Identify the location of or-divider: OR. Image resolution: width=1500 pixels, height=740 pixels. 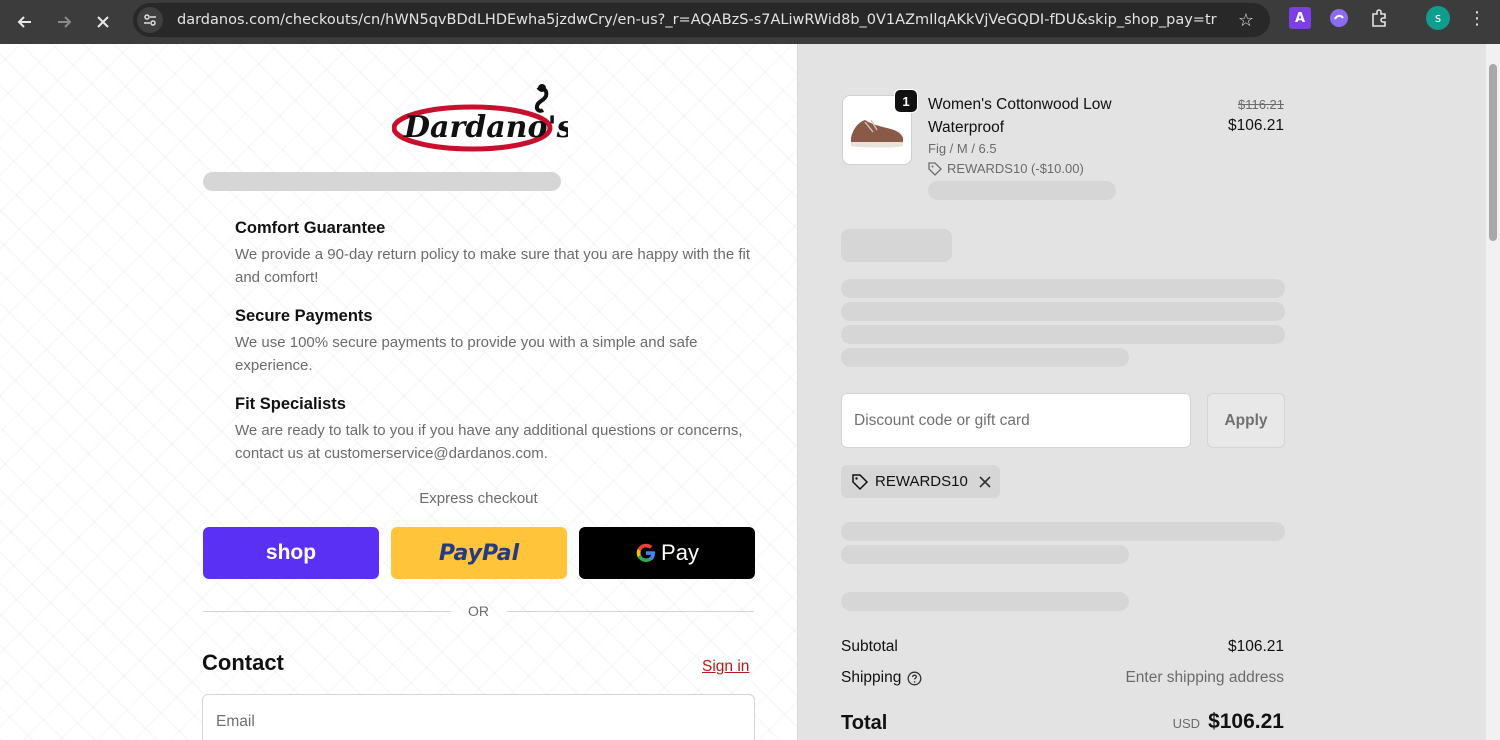
(478, 611).